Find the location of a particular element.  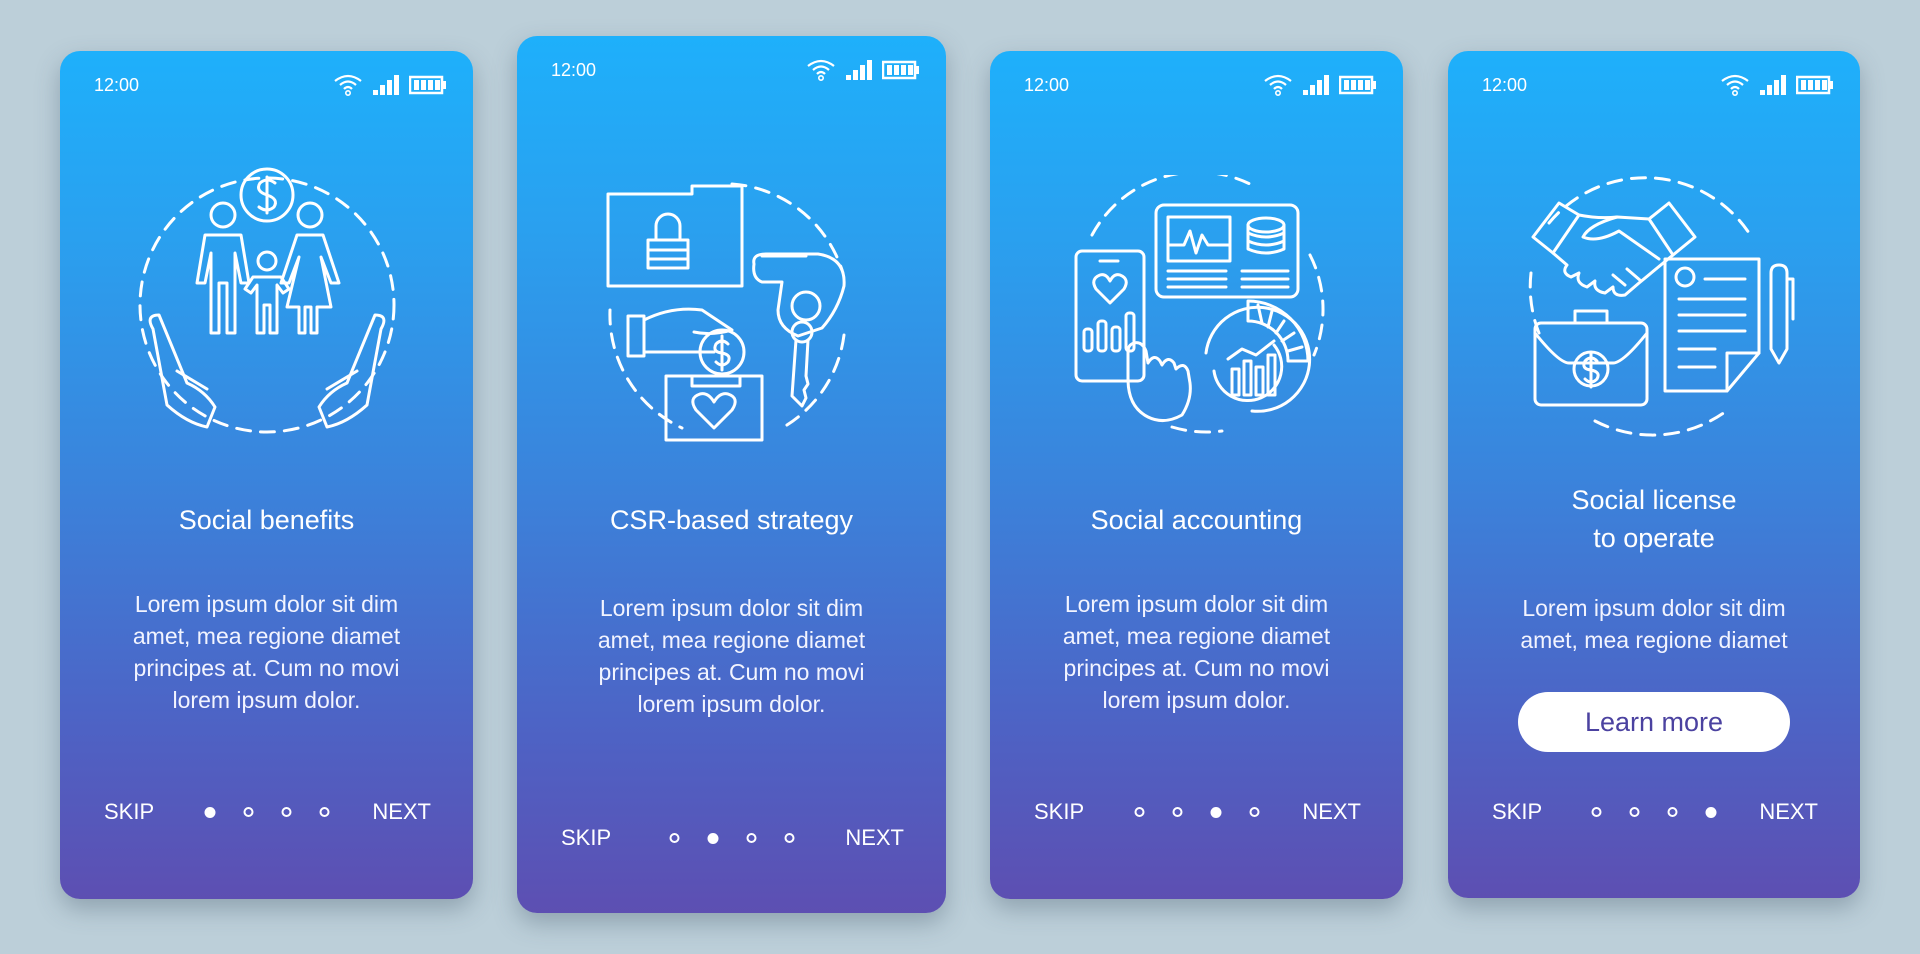

learn-more-button: Learn more is located at coordinates (1654, 722).